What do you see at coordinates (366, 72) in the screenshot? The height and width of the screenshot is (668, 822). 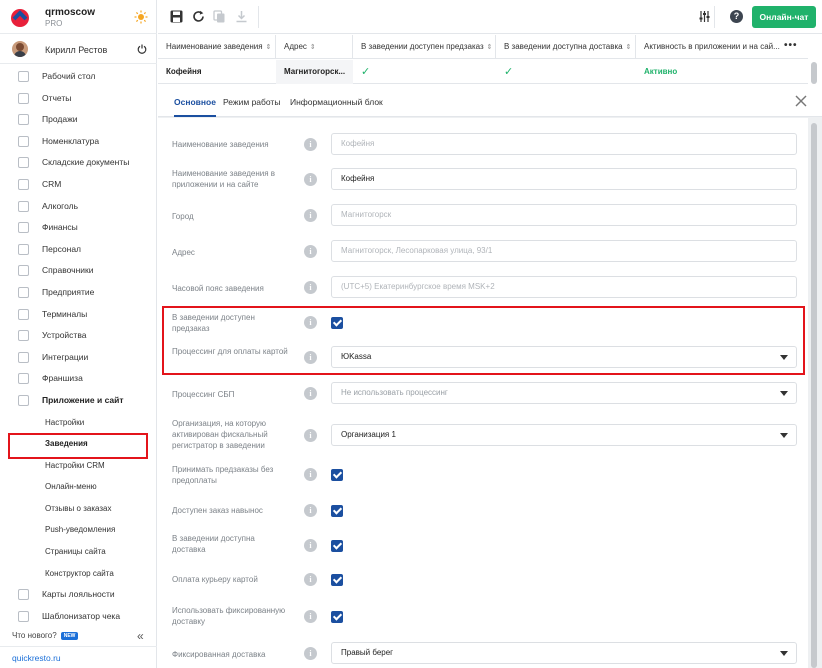 I see `cell-preorder: ✓` at bounding box center [366, 72].